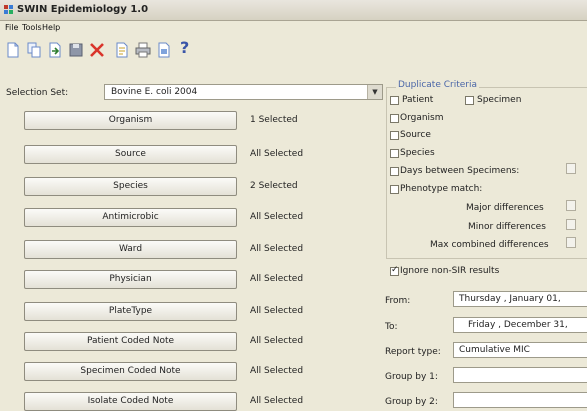 Image resolution: width=587 pixels, height=411 pixels. I want to click on specimen-coded-note-button: Specimen Coded Note, so click(130, 371).